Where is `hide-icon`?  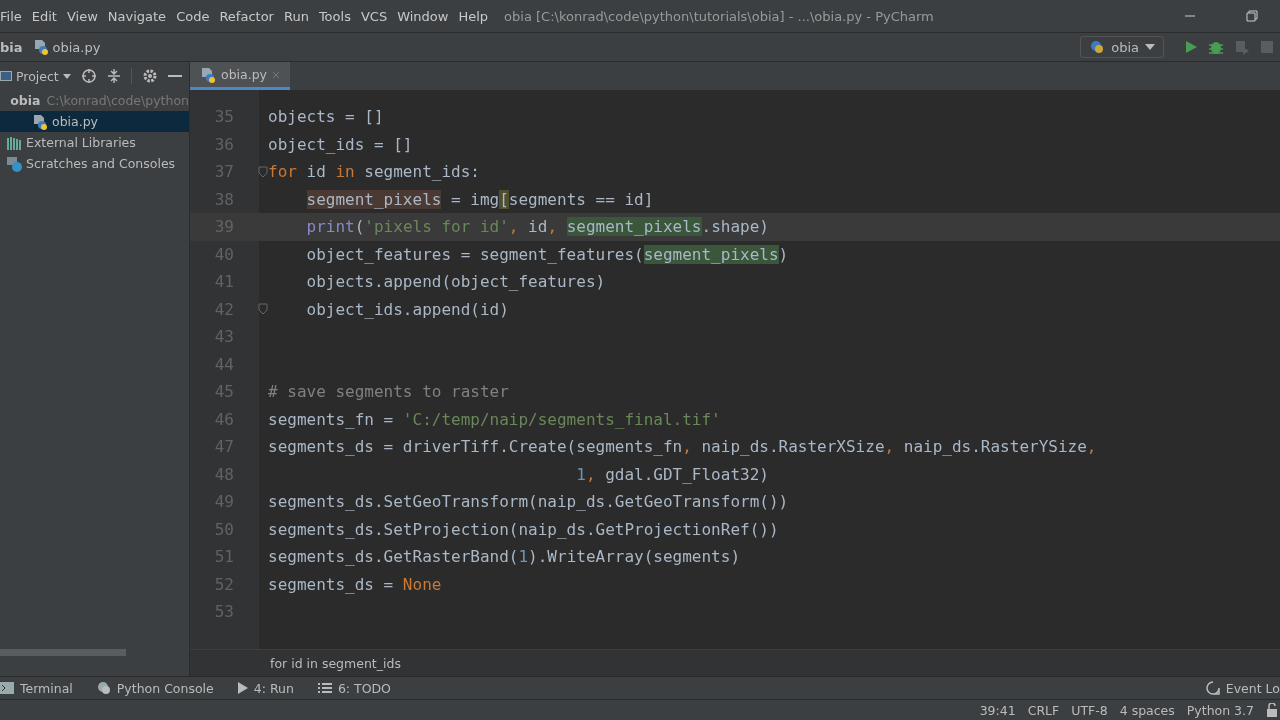 hide-icon is located at coordinates (174, 76).